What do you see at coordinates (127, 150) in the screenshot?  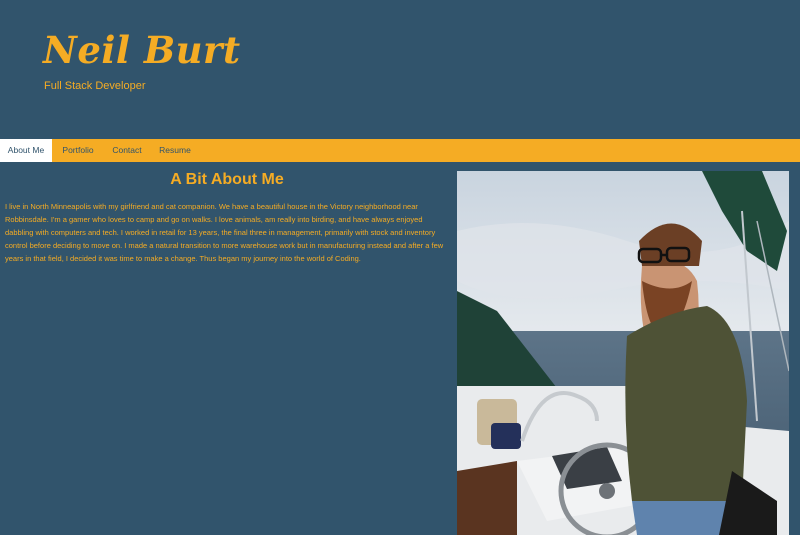 I see `nav-contact: Contact` at bounding box center [127, 150].